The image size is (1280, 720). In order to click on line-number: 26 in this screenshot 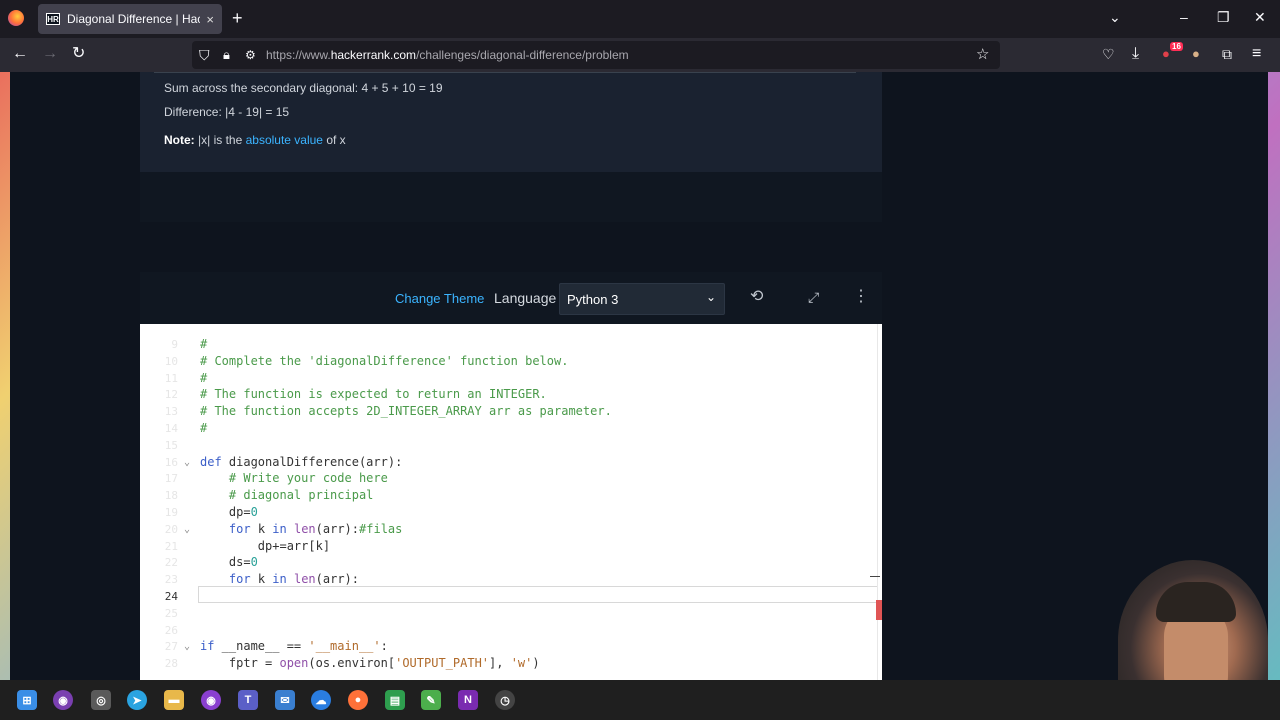, I will do `click(171, 630)`.